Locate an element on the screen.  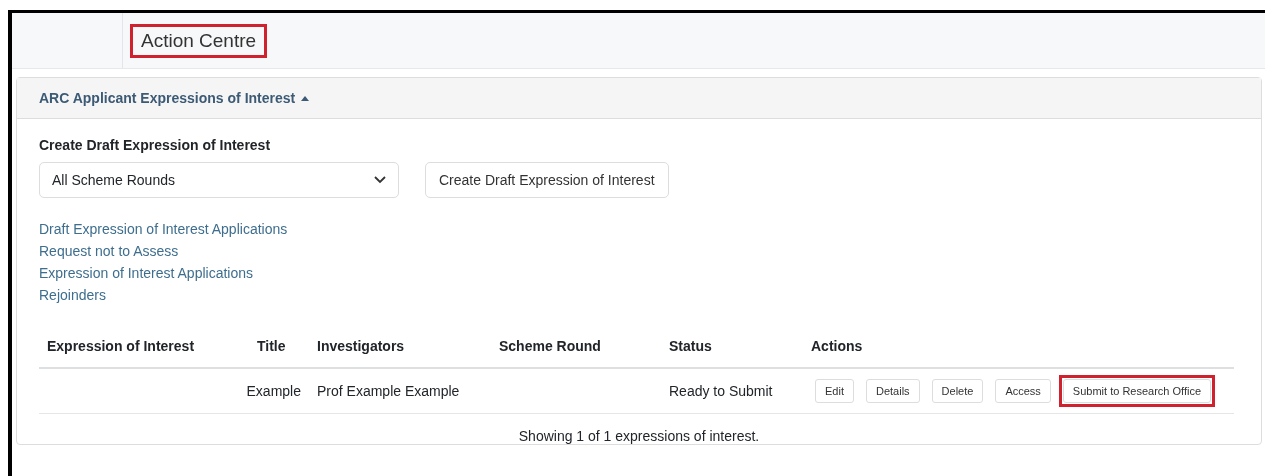
create-button: Create Draft Expression of Interest is located at coordinates (547, 180).